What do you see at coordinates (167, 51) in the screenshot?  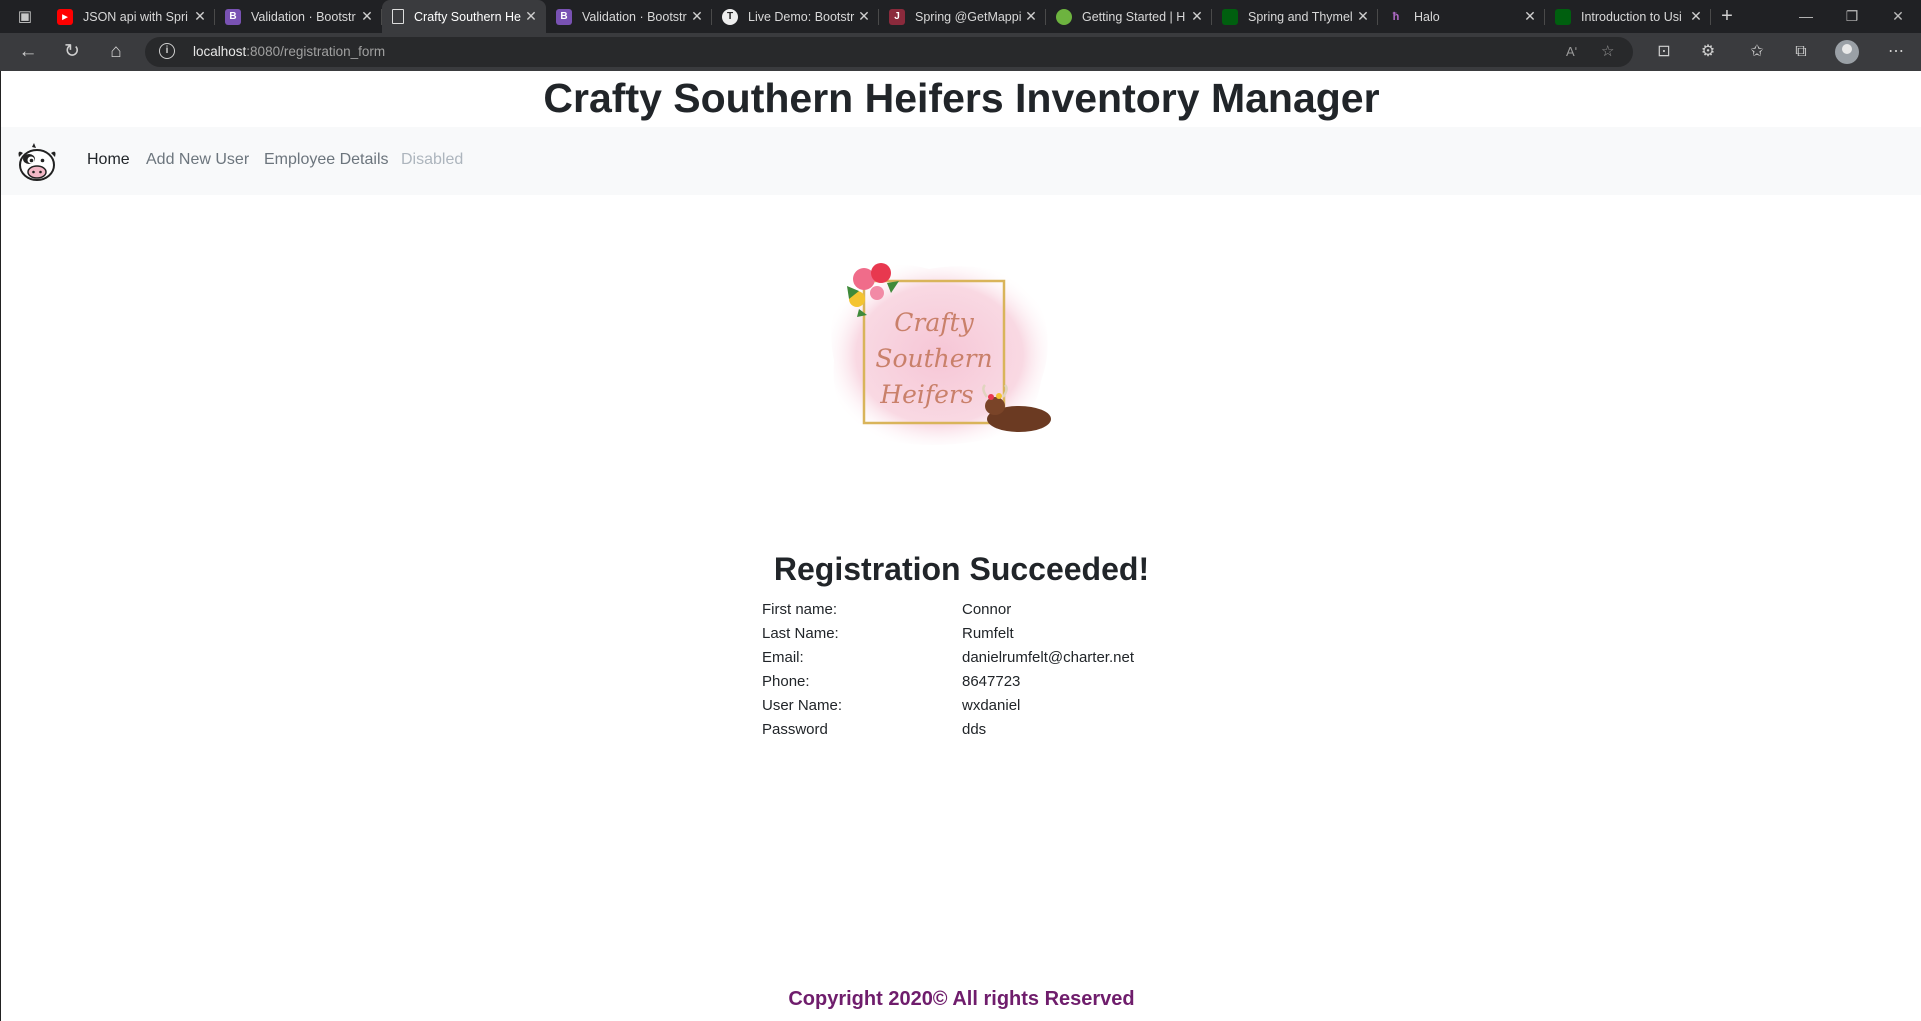 I see `site-info-icon: i` at bounding box center [167, 51].